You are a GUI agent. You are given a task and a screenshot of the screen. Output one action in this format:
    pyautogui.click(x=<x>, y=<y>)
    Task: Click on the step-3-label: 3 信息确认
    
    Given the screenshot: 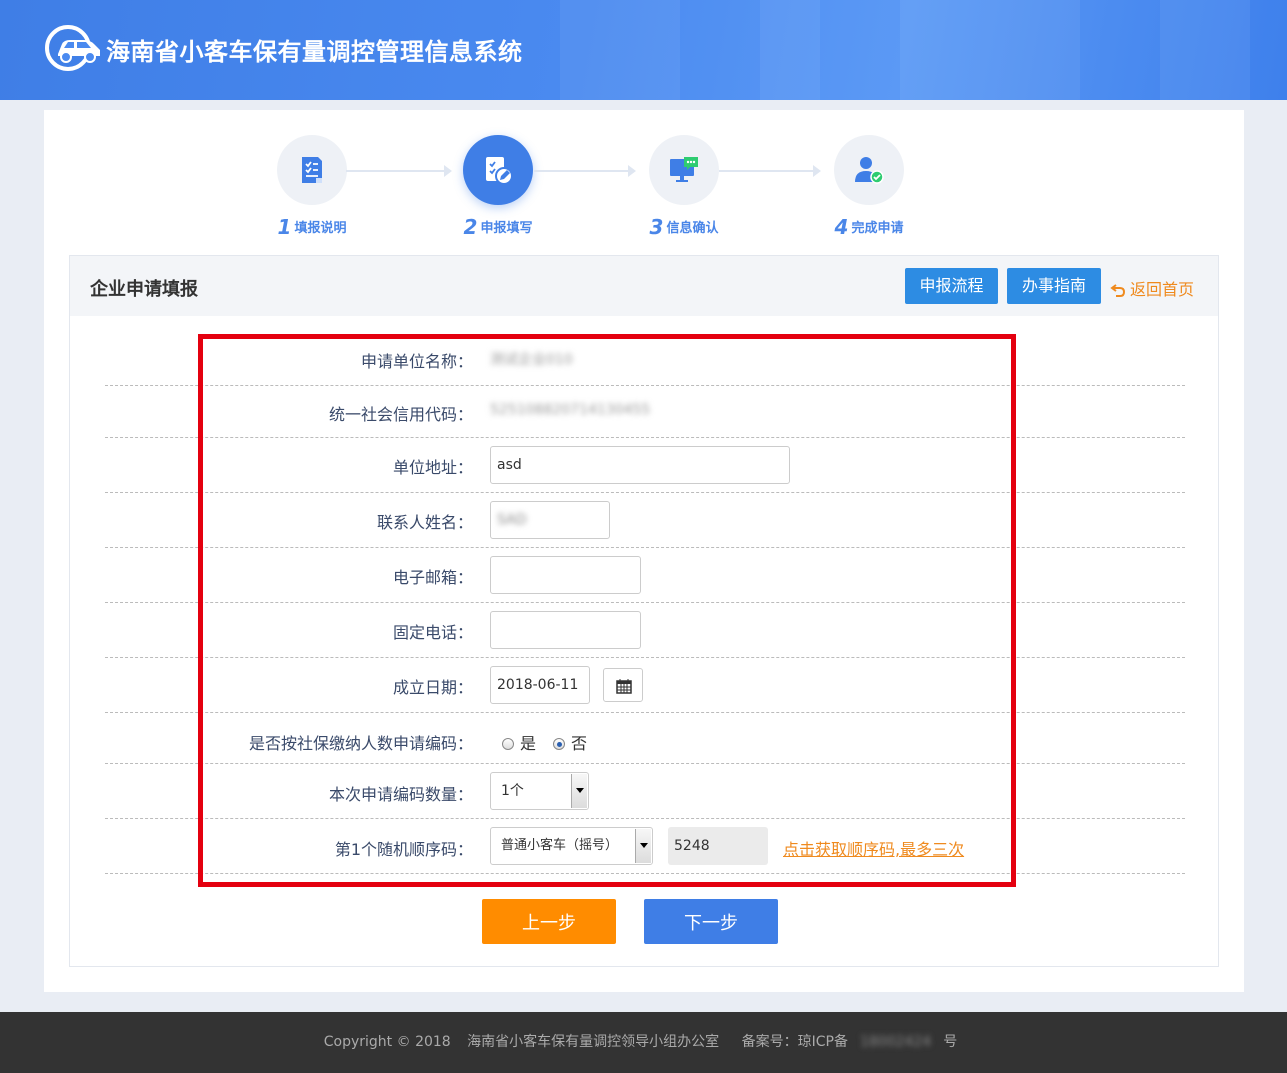 What is the action you would take?
    pyautogui.click(x=684, y=227)
    